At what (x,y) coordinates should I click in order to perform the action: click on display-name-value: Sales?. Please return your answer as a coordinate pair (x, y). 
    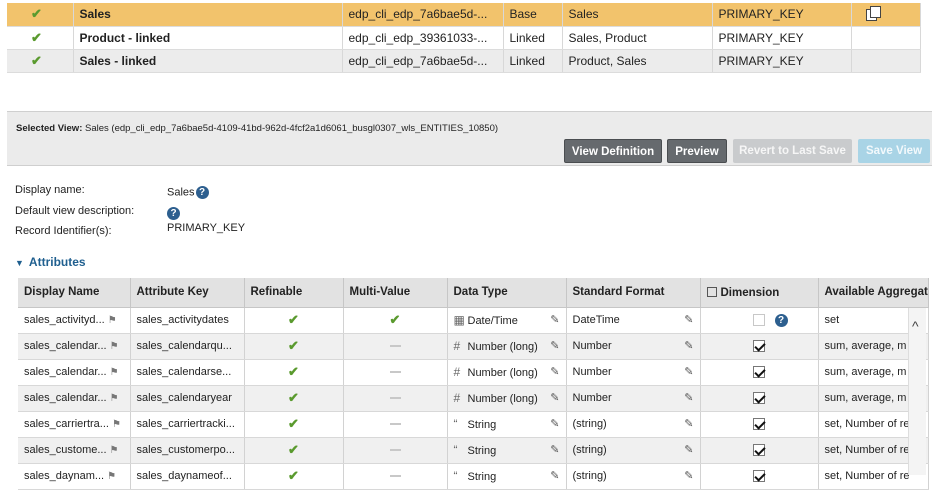
    Looking at the image, I should click on (188, 192).